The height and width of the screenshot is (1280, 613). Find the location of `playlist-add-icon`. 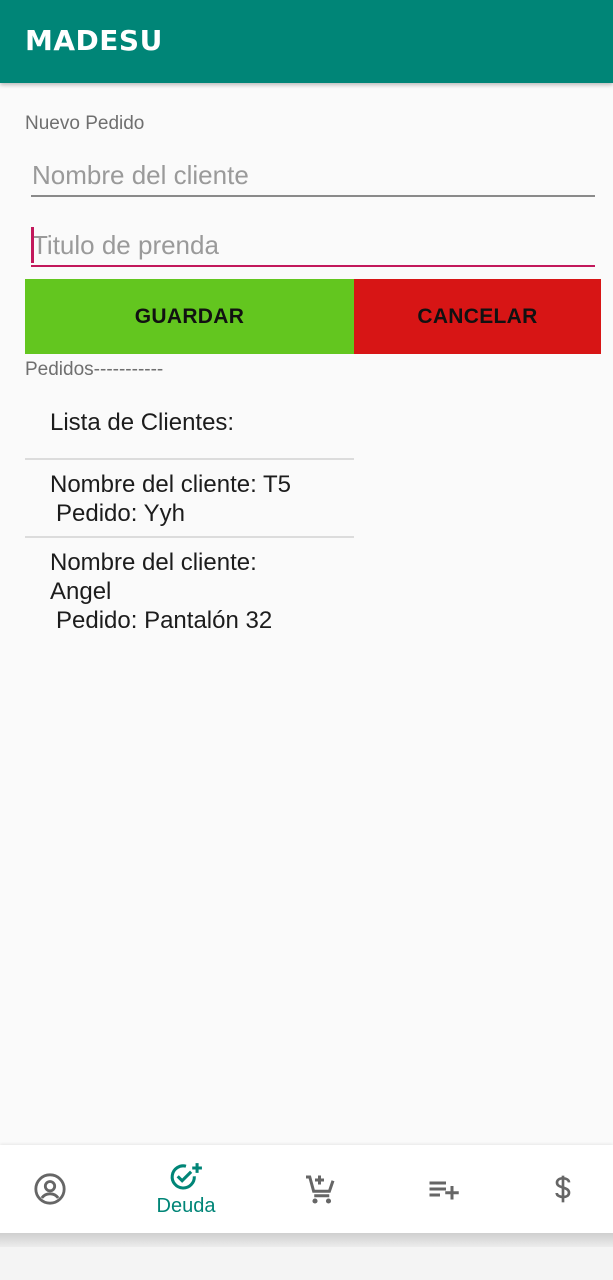

playlist-add-icon is located at coordinates (444, 1190).